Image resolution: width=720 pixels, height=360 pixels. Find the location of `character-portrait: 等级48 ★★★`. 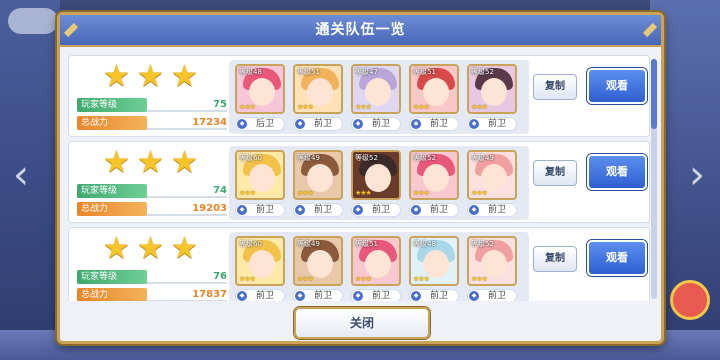

character-portrait: 等级48 ★★★ is located at coordinates (260, 89).